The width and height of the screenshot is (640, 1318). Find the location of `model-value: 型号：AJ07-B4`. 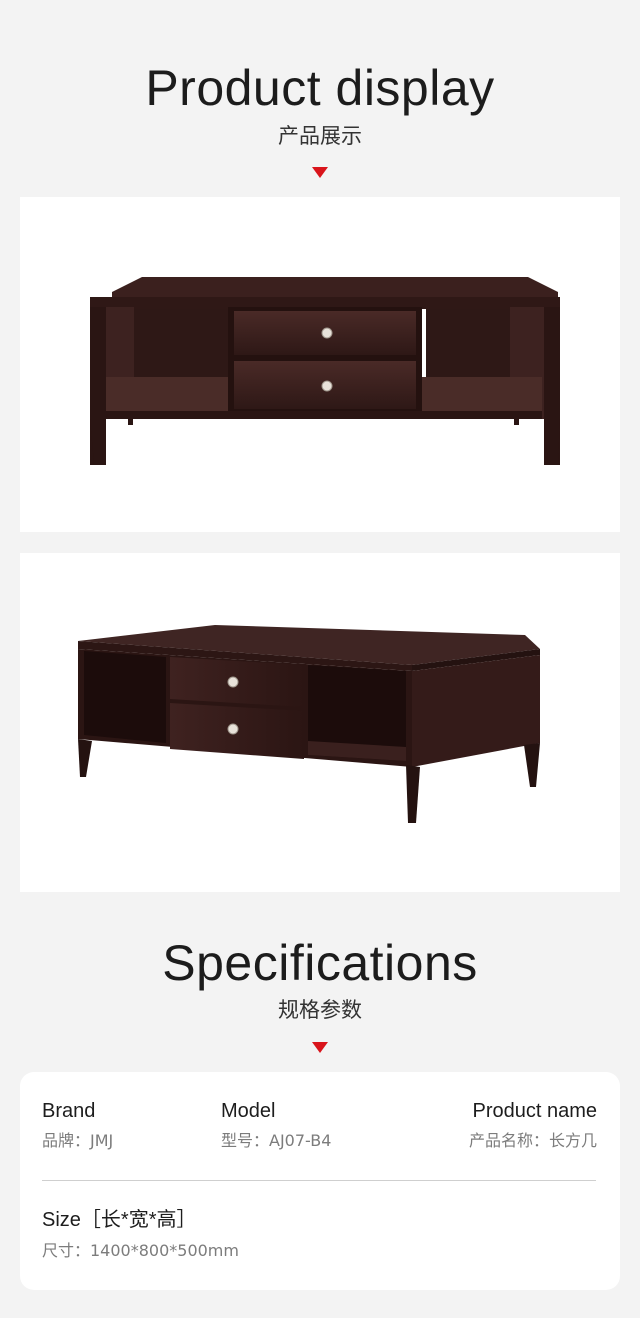

model-value: 型号：AJ07-B4 is located at coordinates (276, 1140).